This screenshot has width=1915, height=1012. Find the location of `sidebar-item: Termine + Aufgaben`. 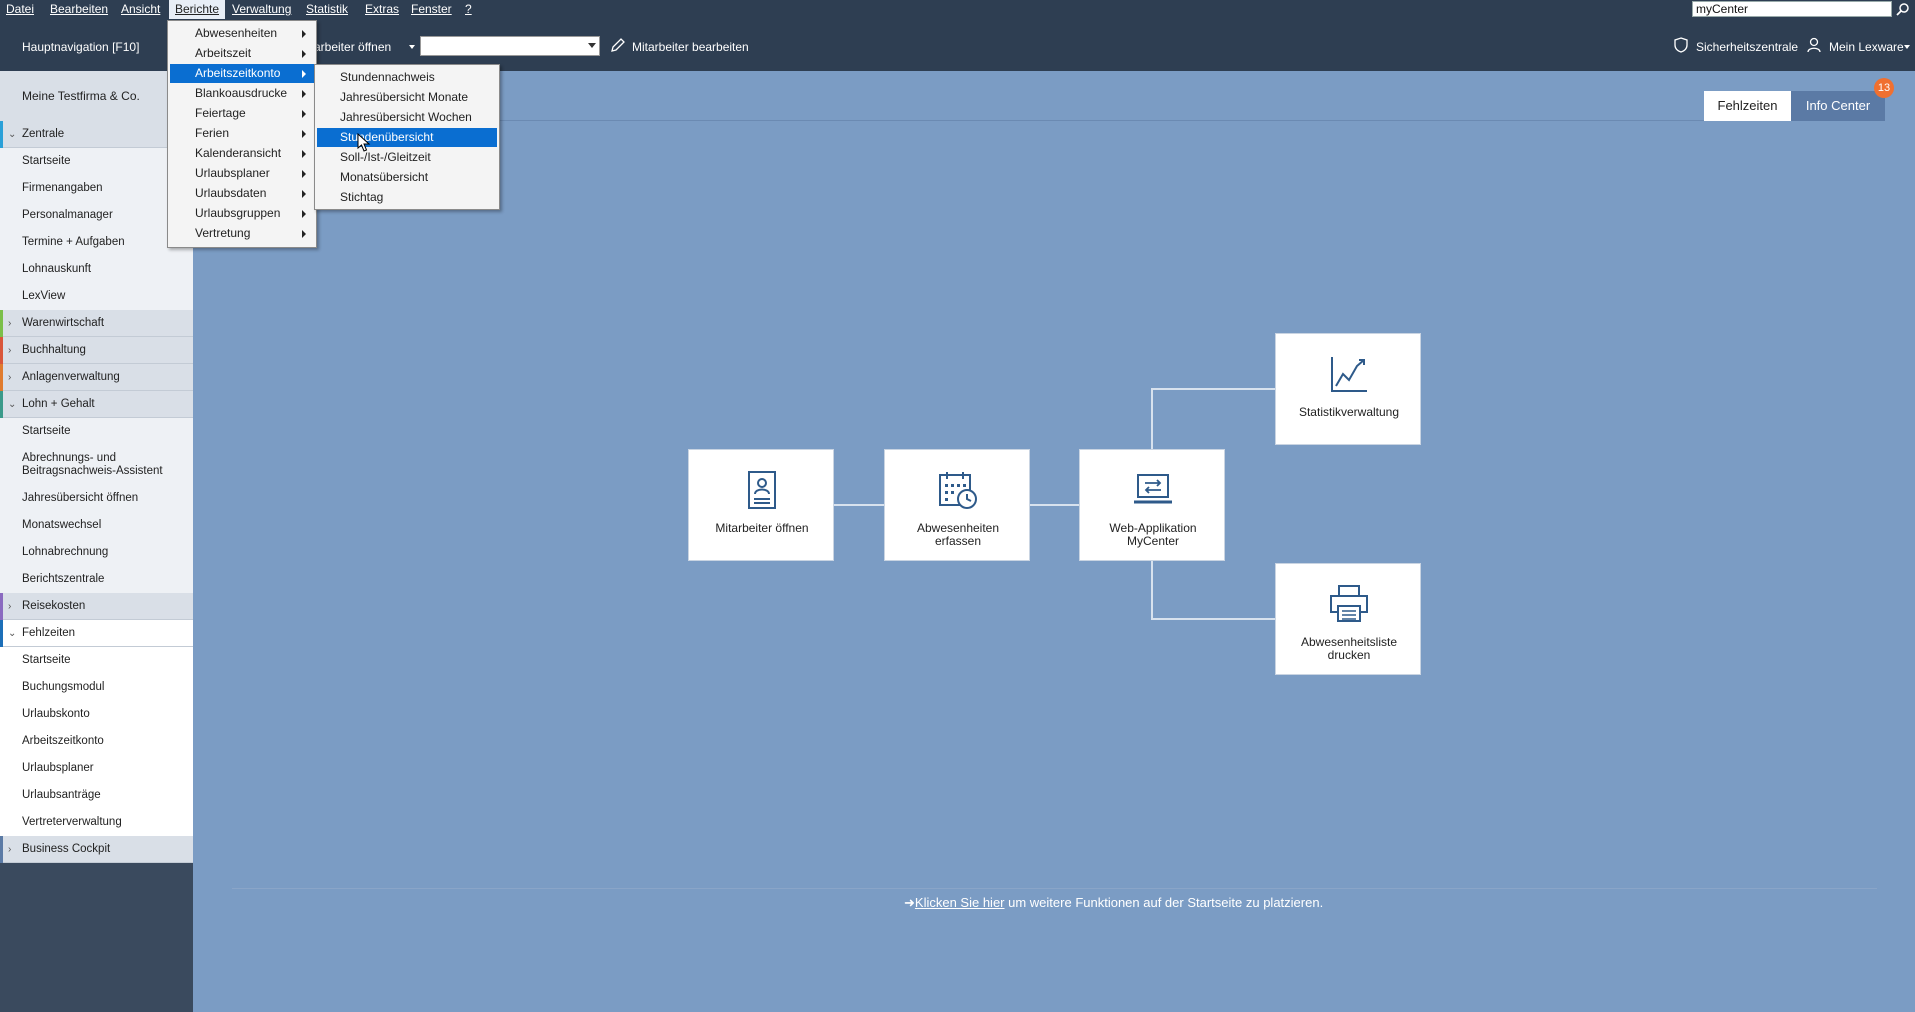

sidebar-item: Termine + Aufgaben is located at coordinates (96, 242).